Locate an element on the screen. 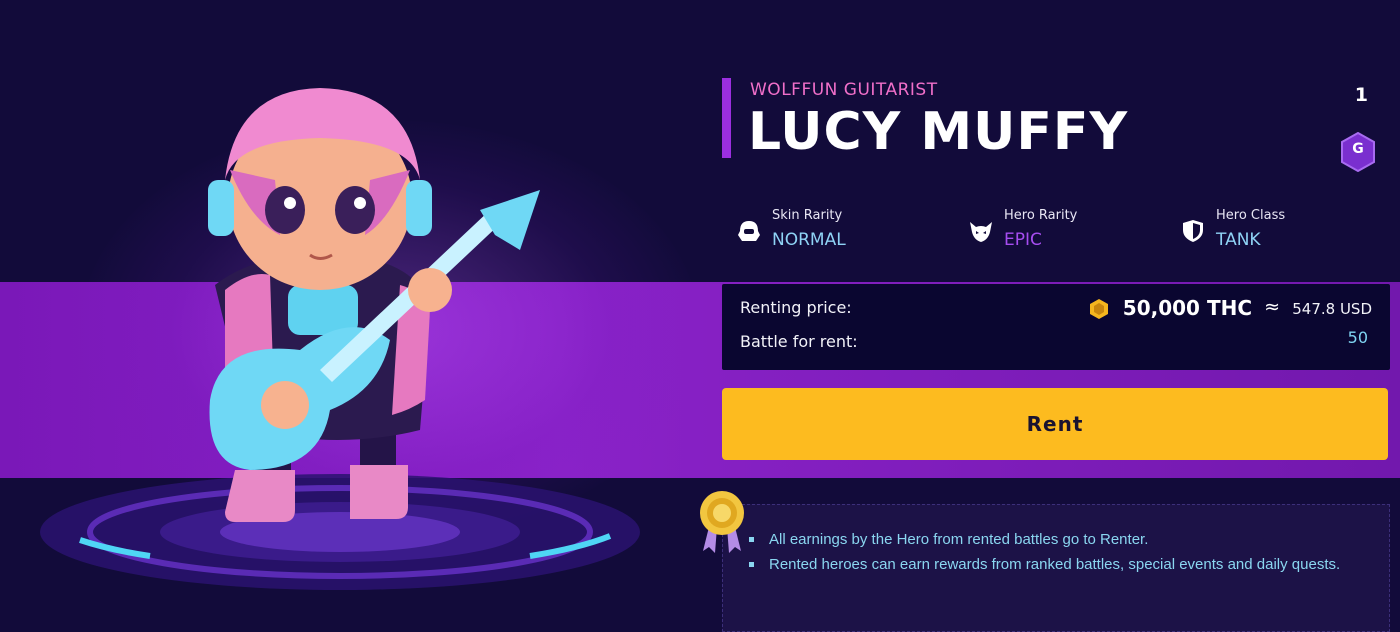 This screenshot has width=1400, height=632. renting-price-thc: 50,000 THC is located at coordinates (1187, 308).